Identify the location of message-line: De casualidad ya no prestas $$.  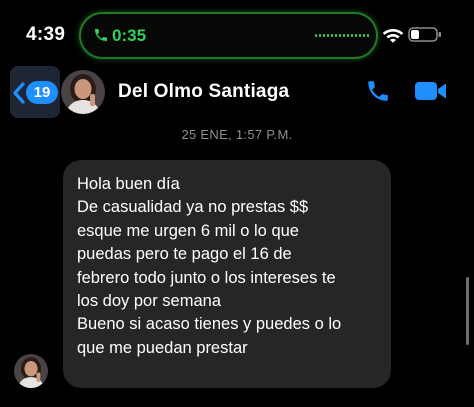
(193, 207).